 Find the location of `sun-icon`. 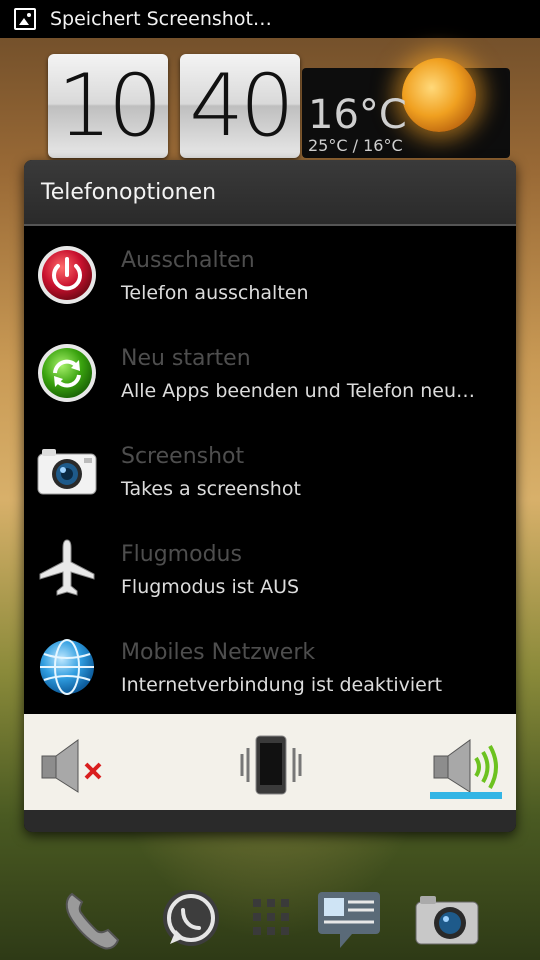

sun-icon is located at coordinates (439, 95).